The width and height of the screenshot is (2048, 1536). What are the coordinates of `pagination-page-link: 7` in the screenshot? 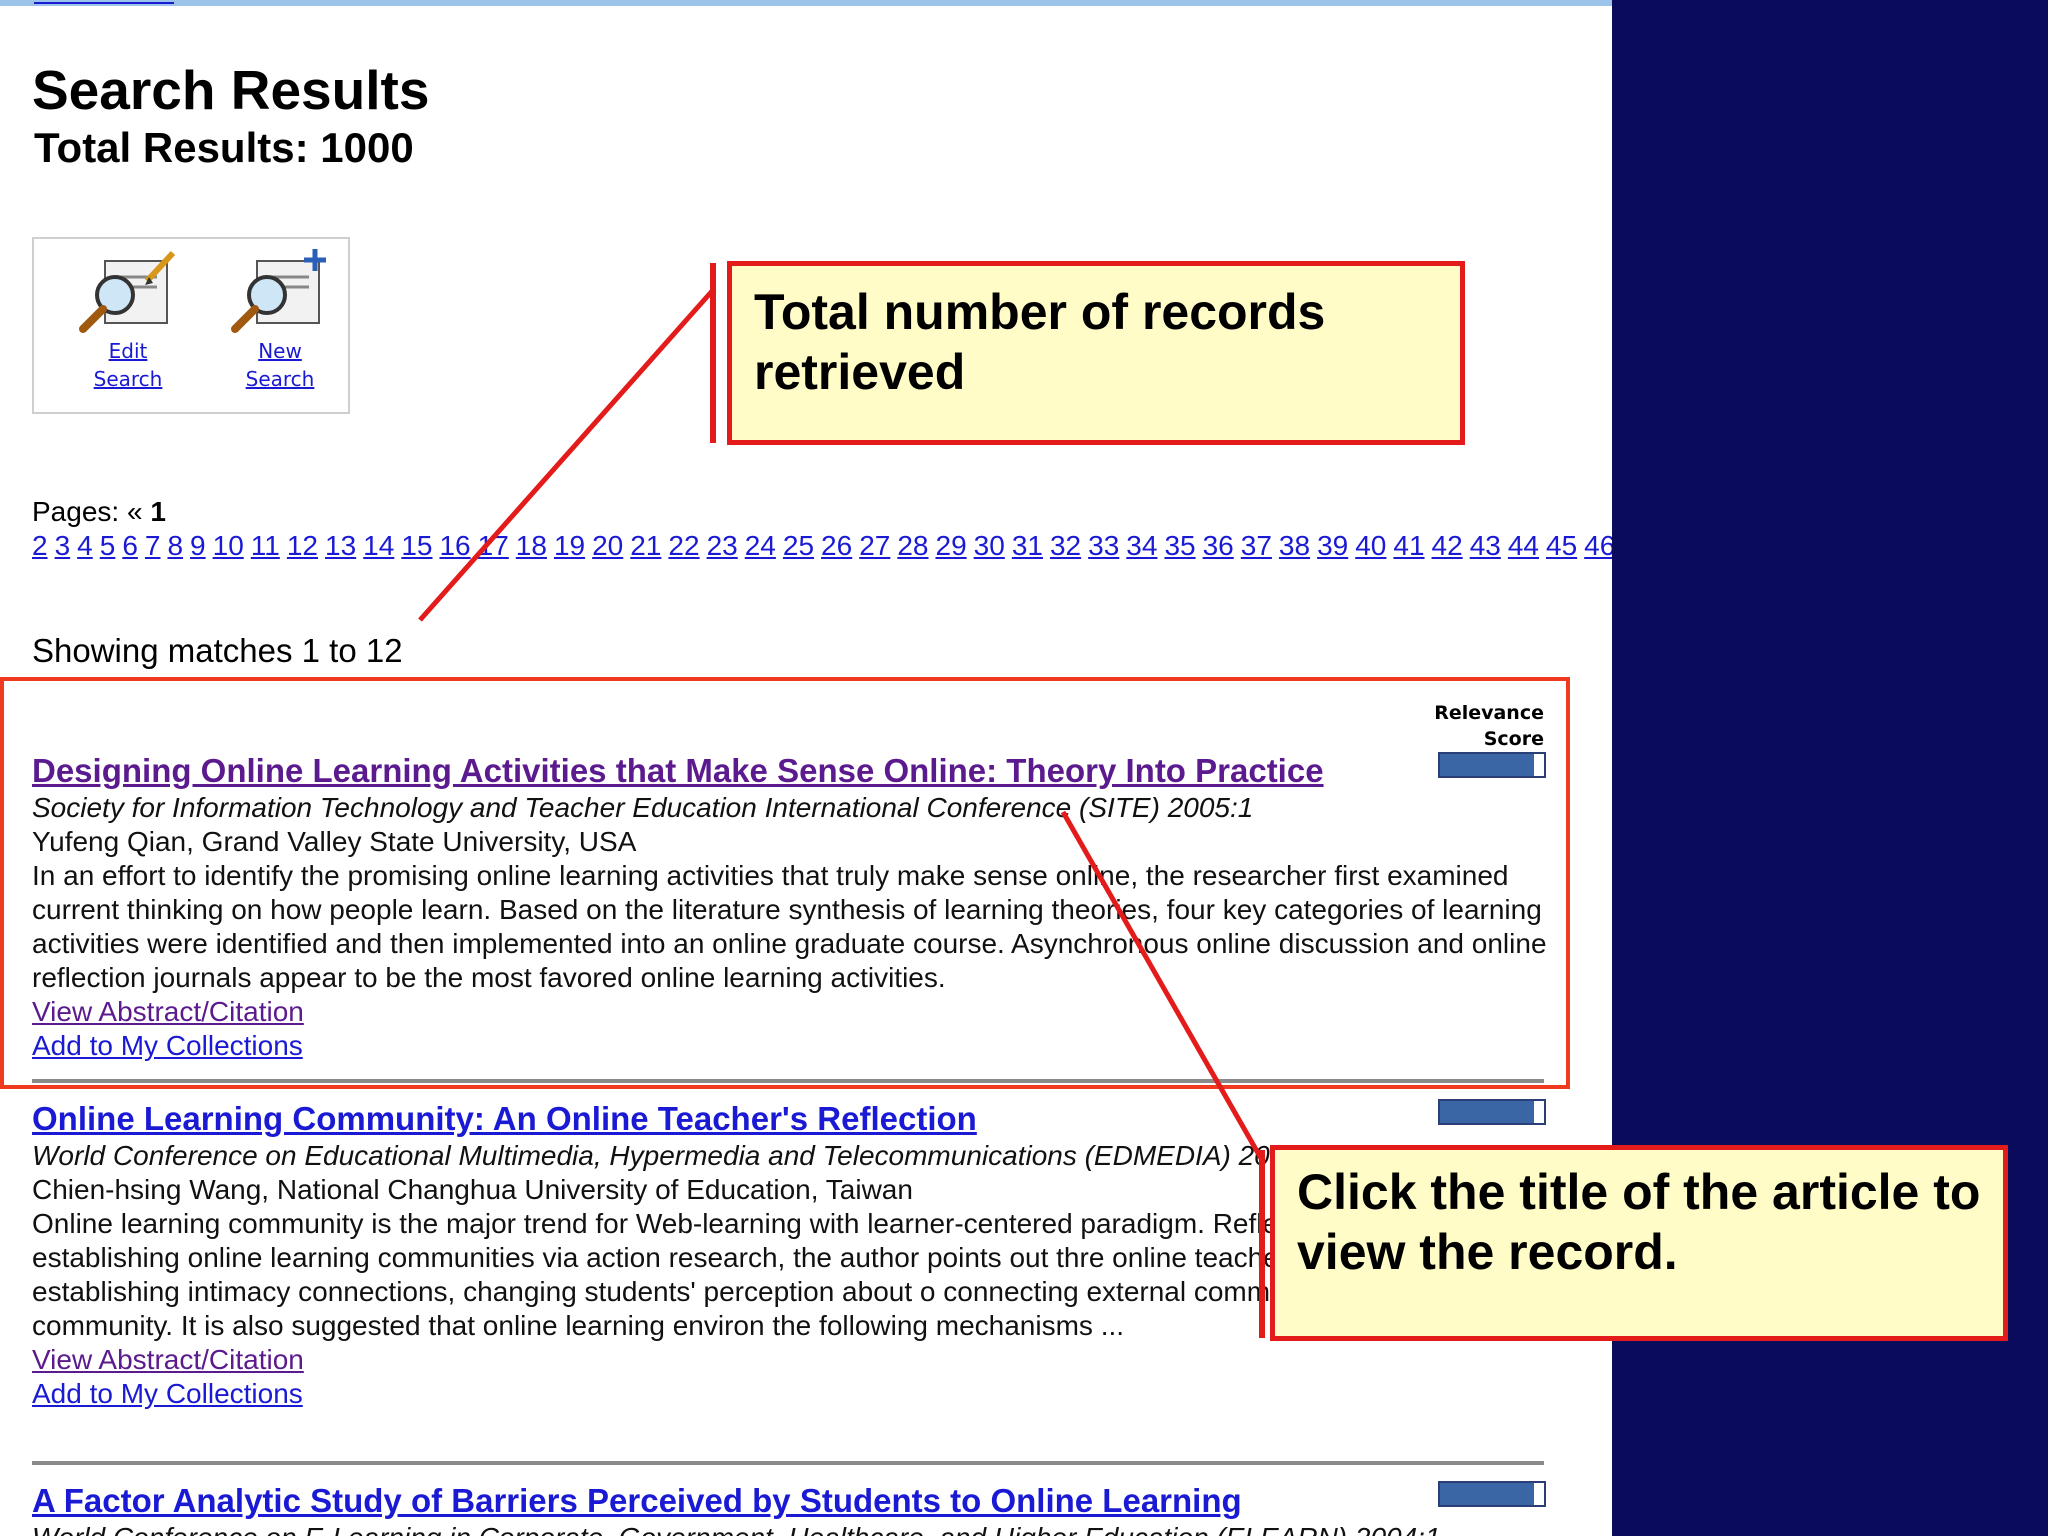 It's located at (153, 545).